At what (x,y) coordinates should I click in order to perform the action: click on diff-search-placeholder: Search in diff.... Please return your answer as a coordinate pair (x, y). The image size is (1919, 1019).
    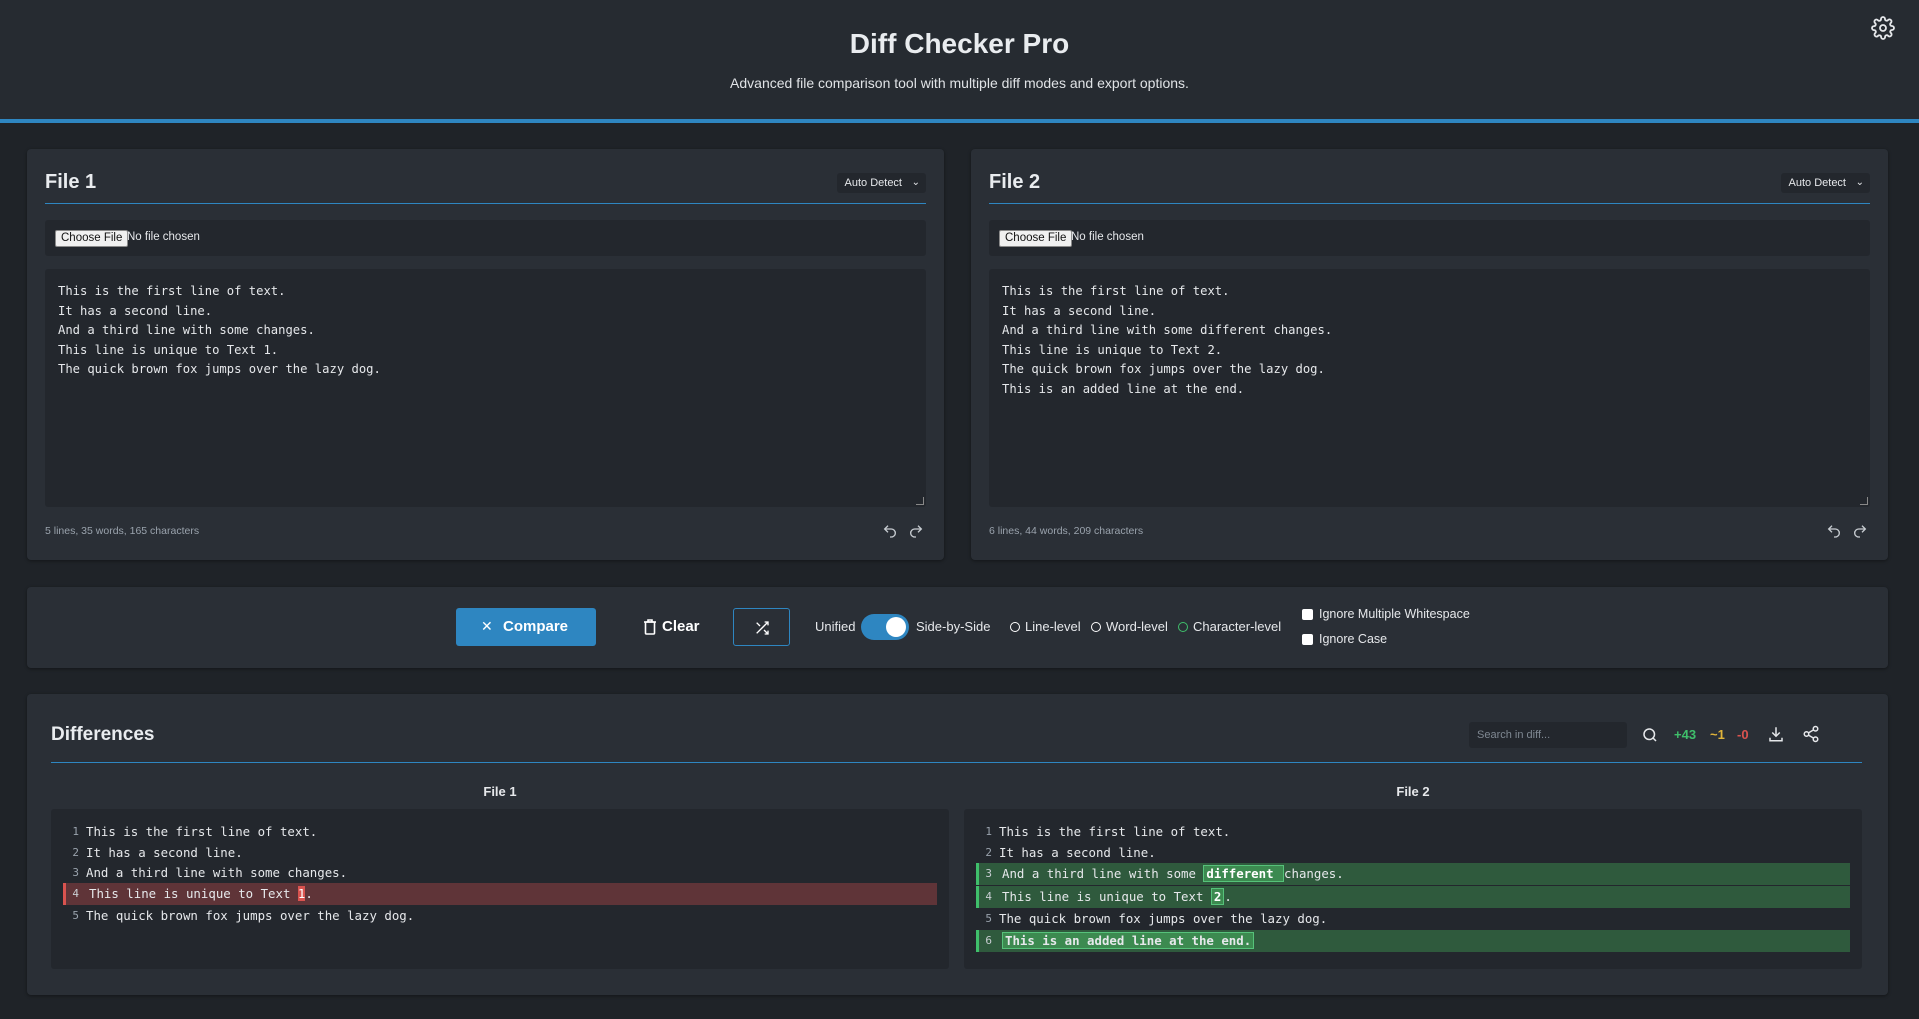
    Looking at the image, I should click on (1514, 735).